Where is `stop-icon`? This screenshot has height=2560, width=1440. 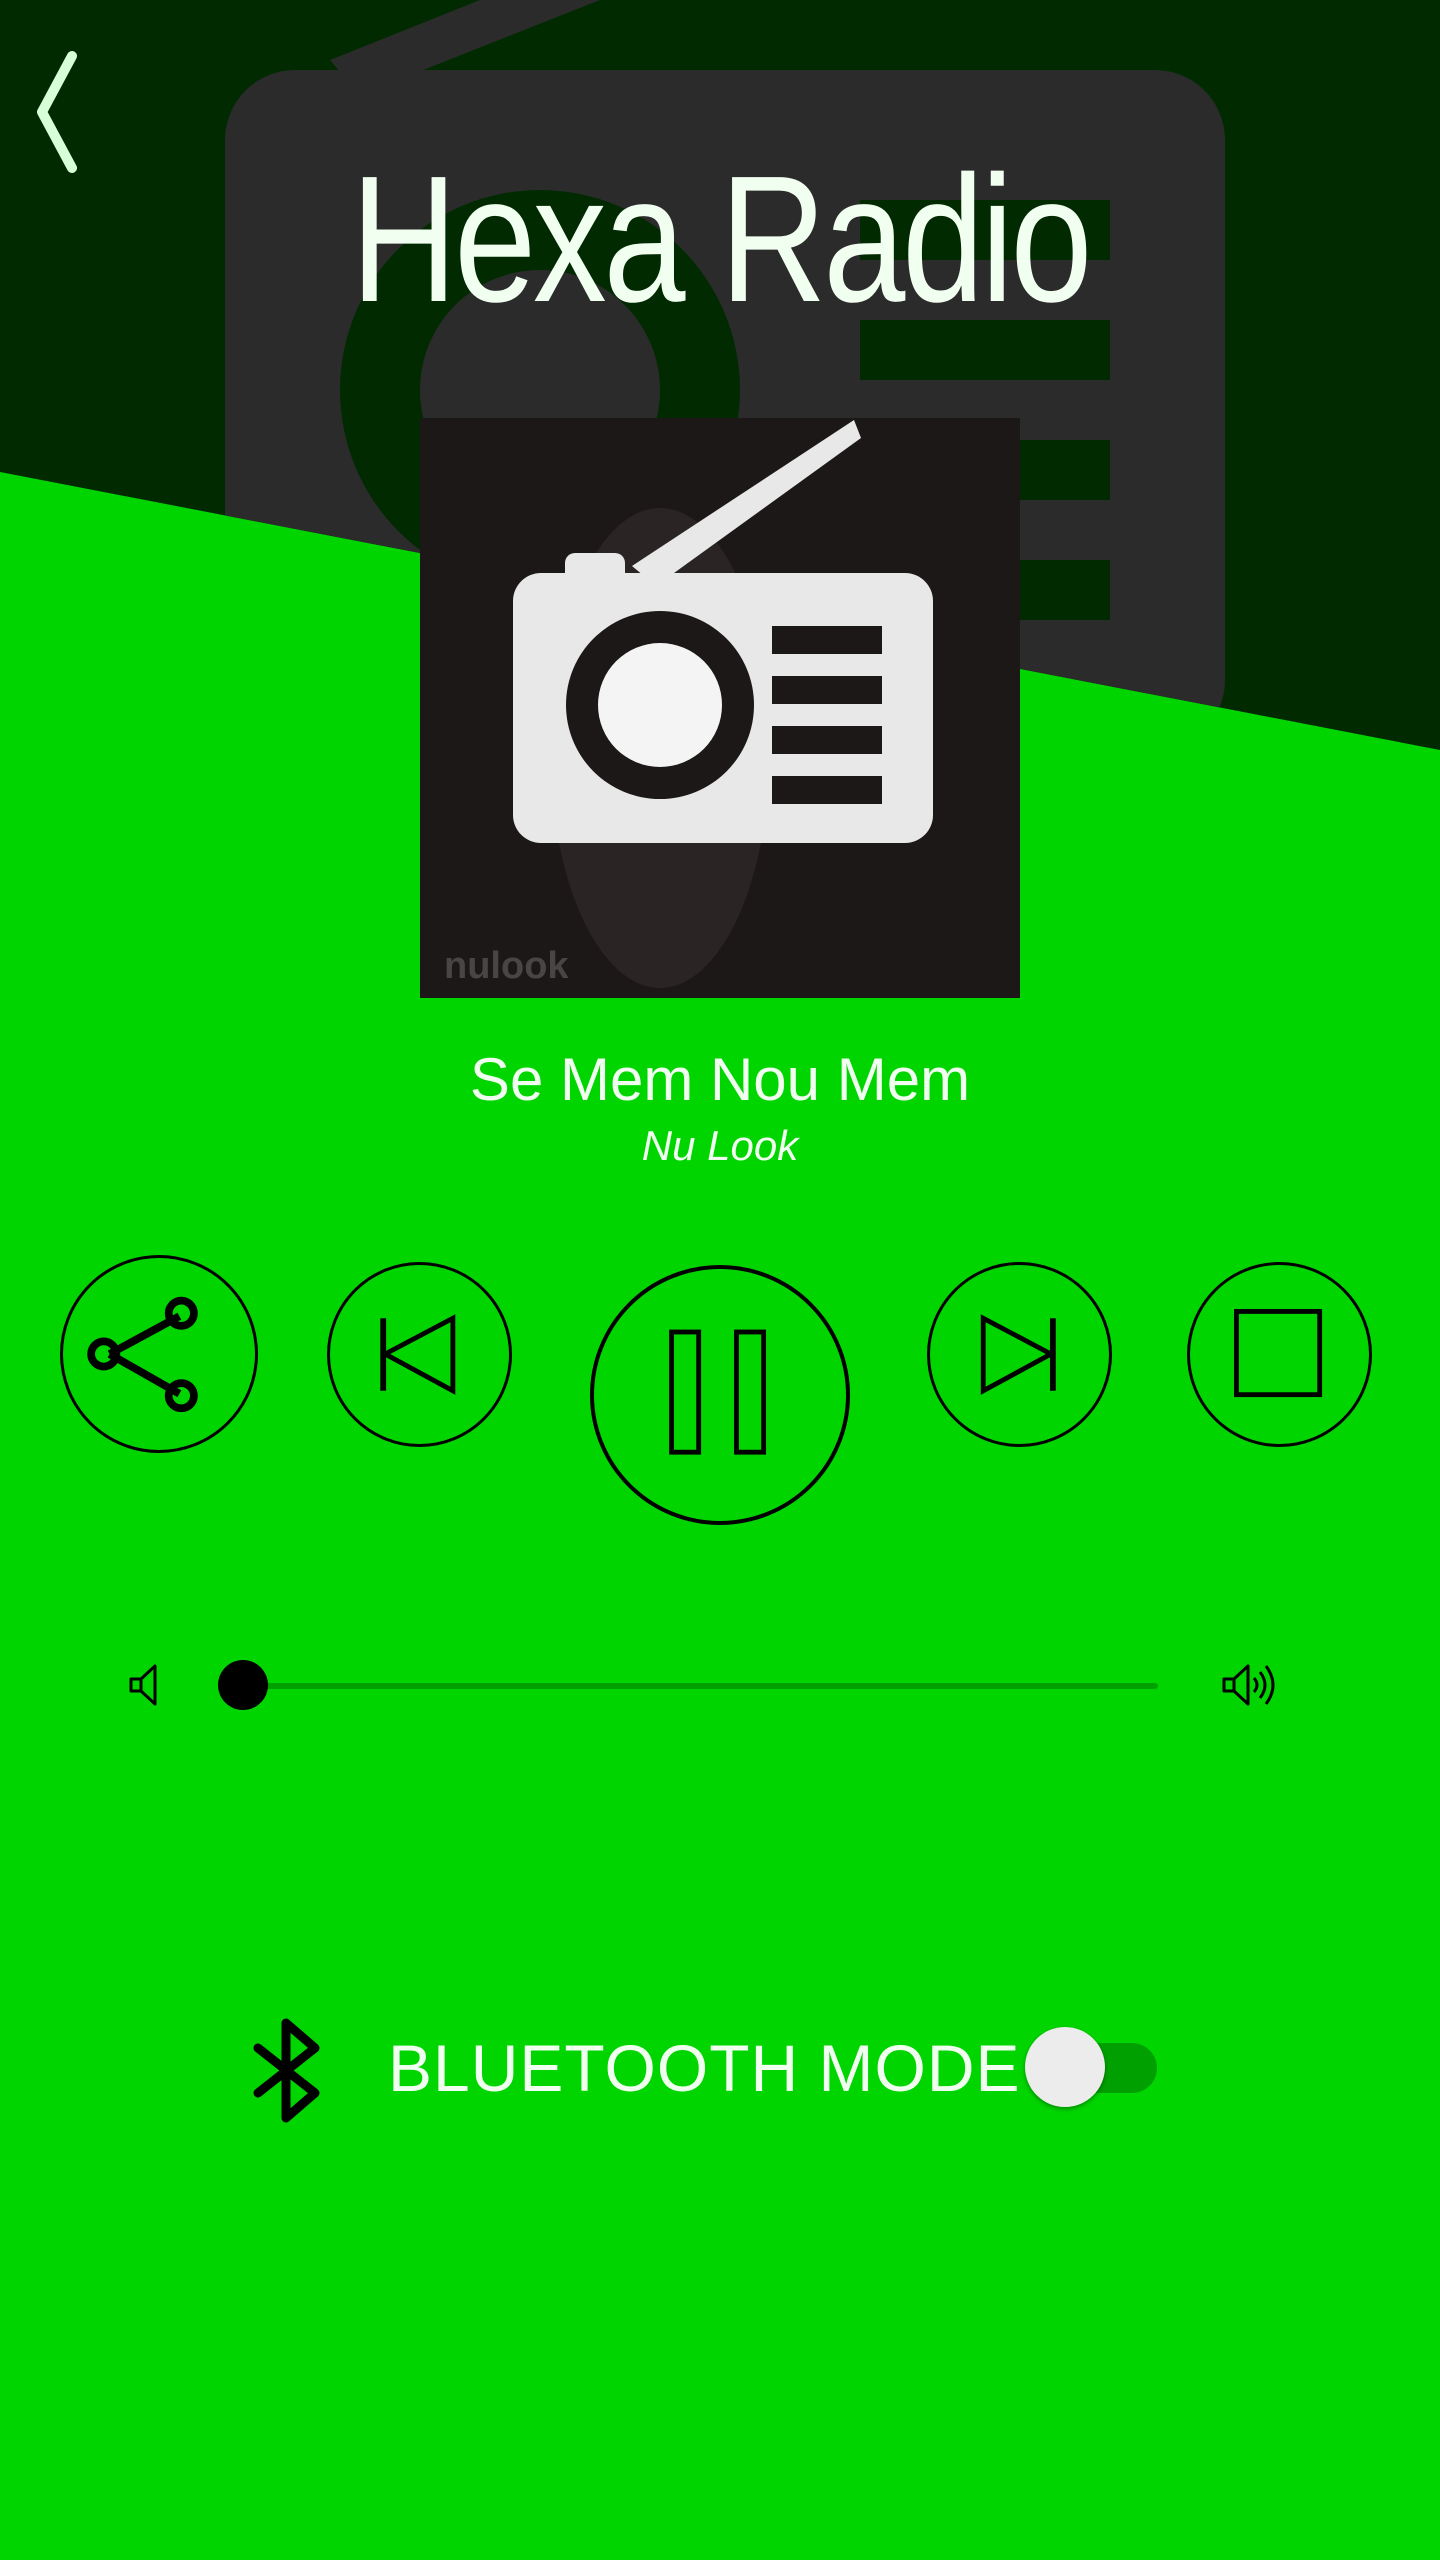 stop-icon is located at coordinates (1278, 1353).